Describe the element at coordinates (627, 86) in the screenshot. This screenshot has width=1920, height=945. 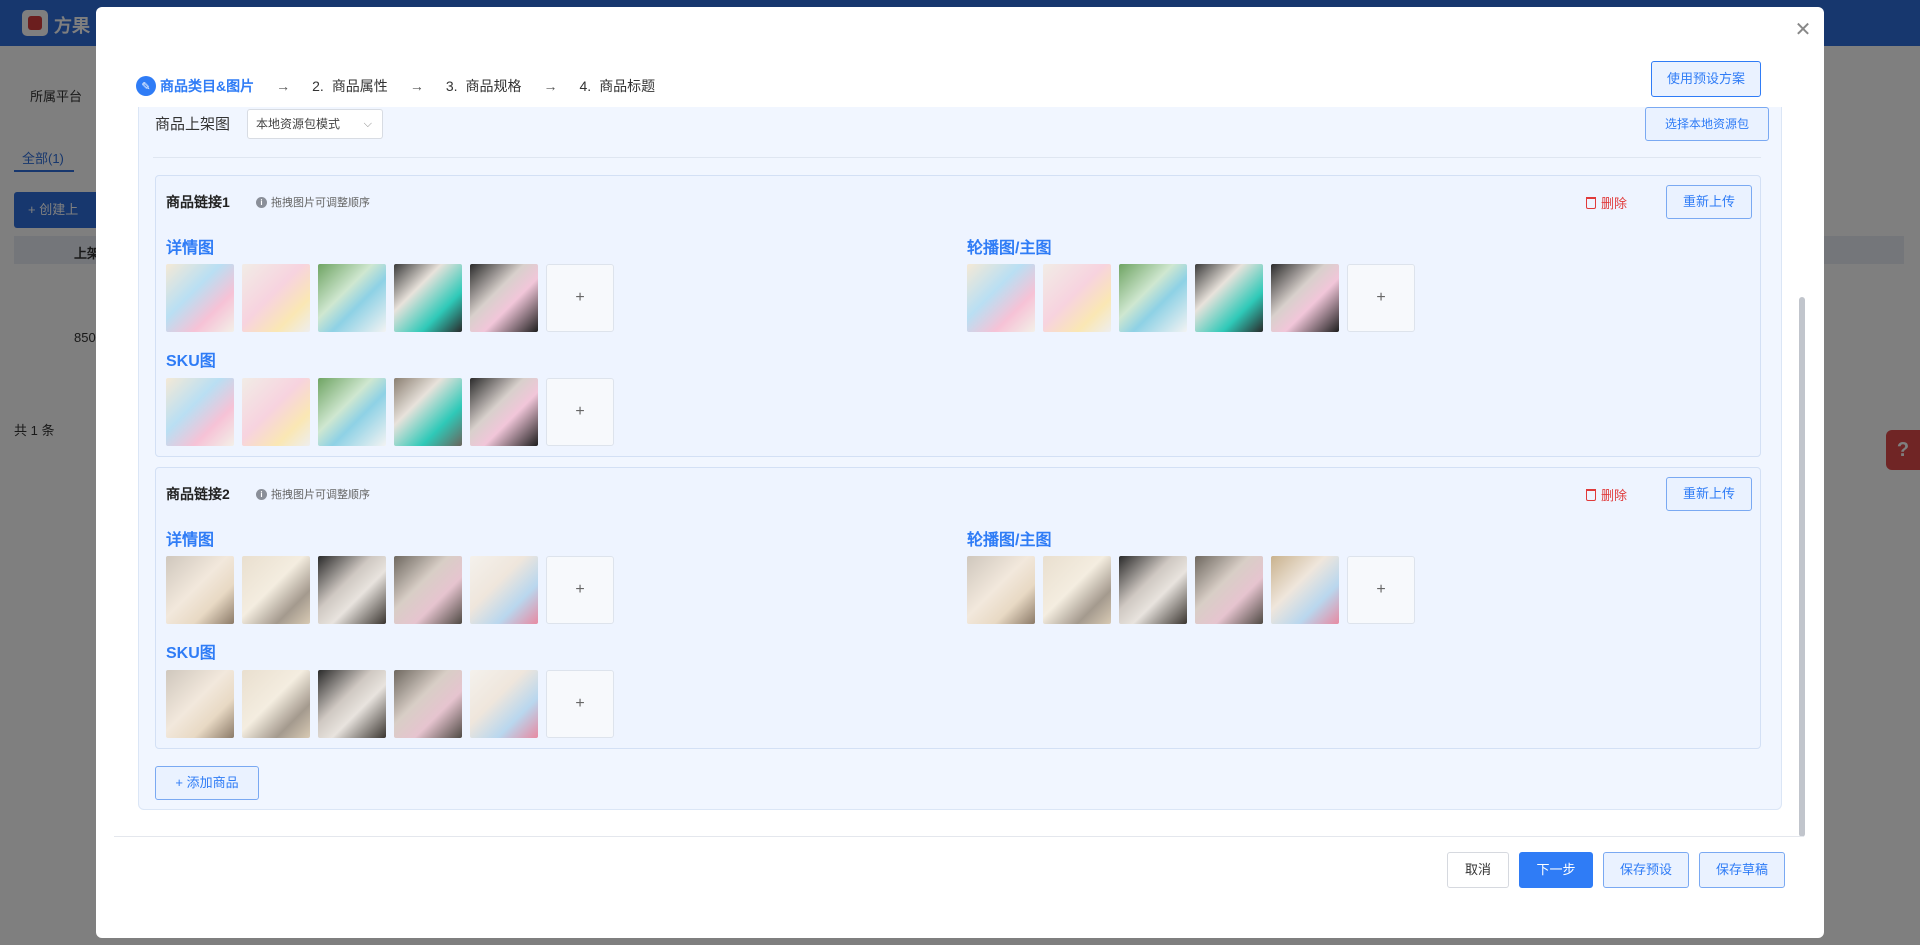
I see `step-label: 商品标题` at that location.